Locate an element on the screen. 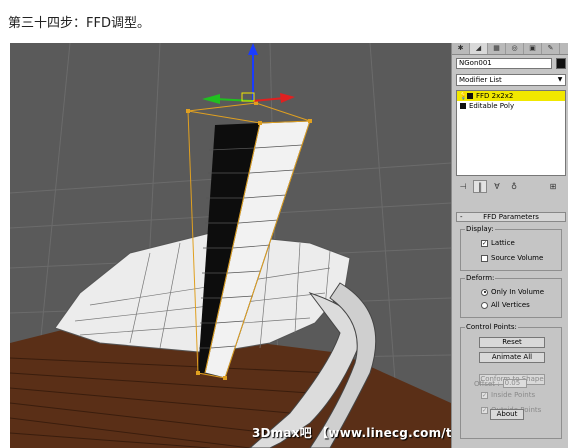 This screenshot has width=568, height=448. source-volume-checkbox: Source Volume is located at coordinates (512, 258).